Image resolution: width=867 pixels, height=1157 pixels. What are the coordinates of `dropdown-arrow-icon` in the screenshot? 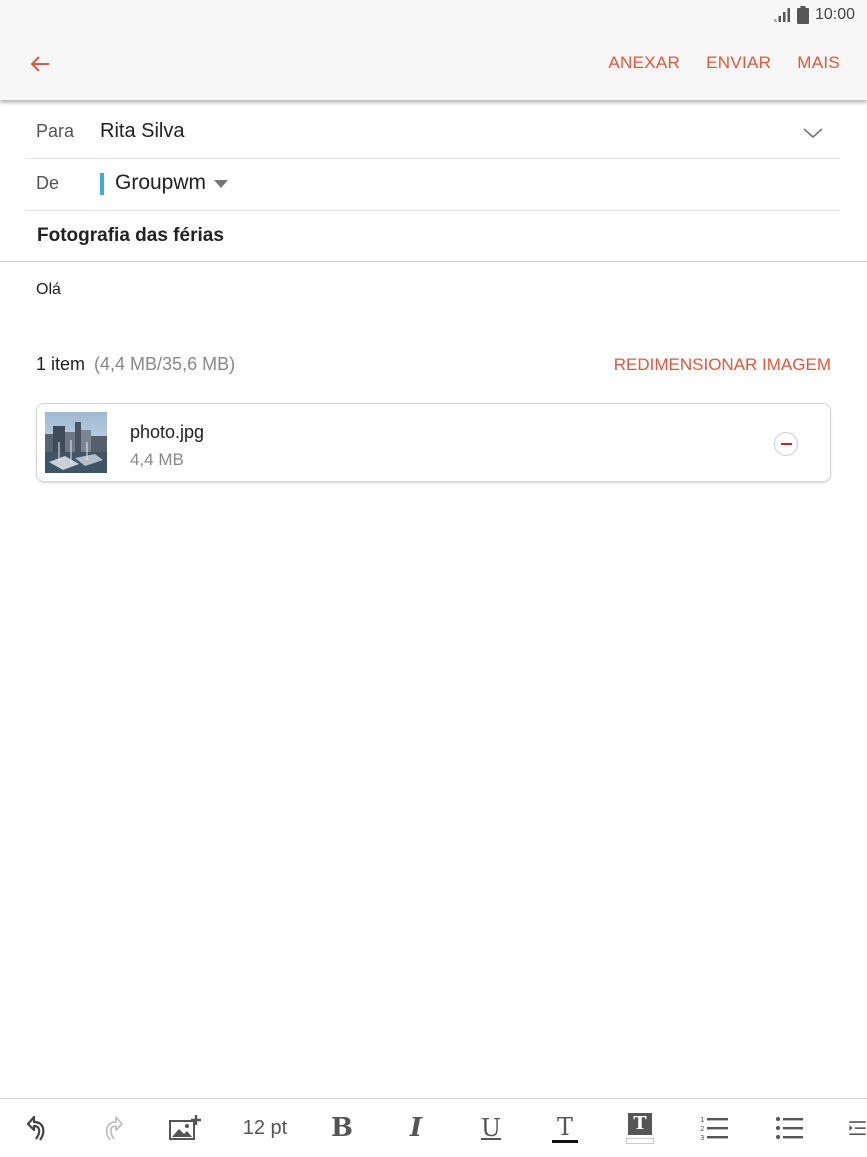 It's located at (221, 184).